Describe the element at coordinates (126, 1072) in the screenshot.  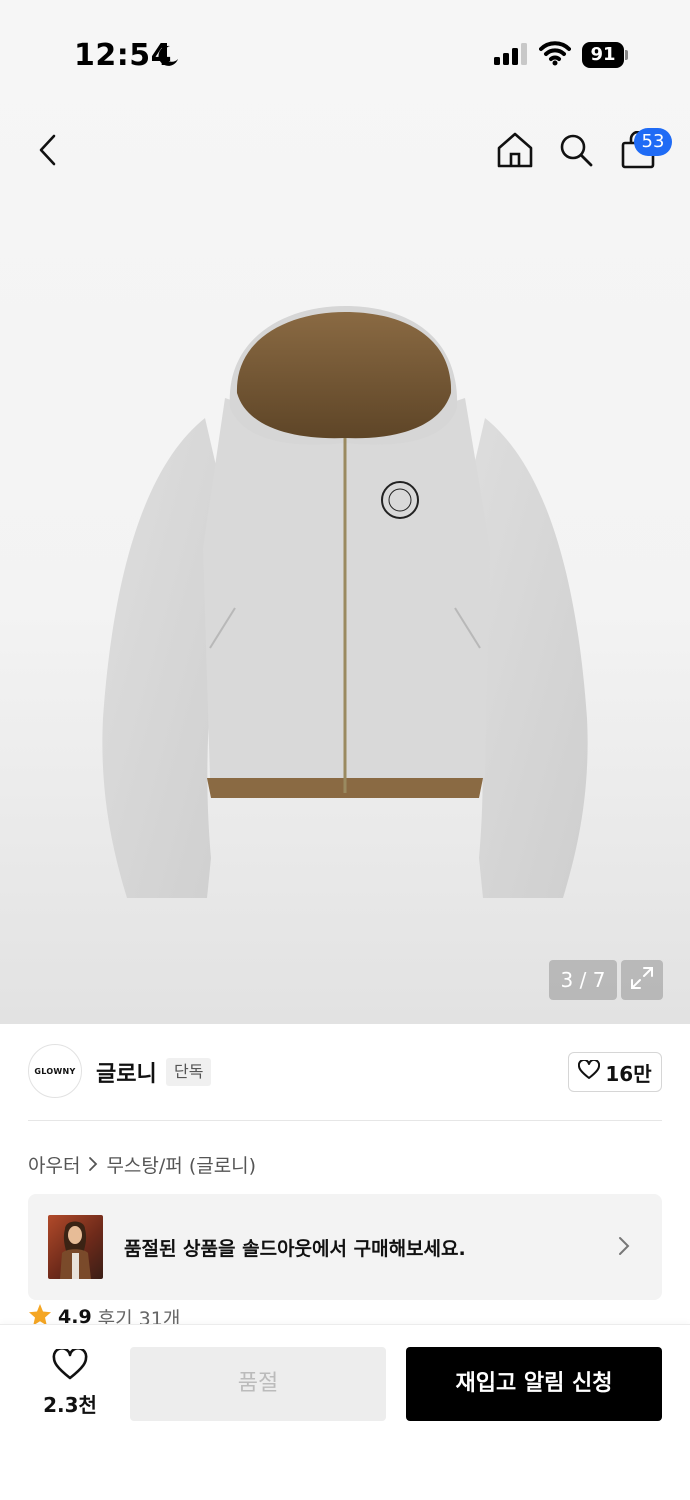
I see `brand-name: 글로니` at that location.